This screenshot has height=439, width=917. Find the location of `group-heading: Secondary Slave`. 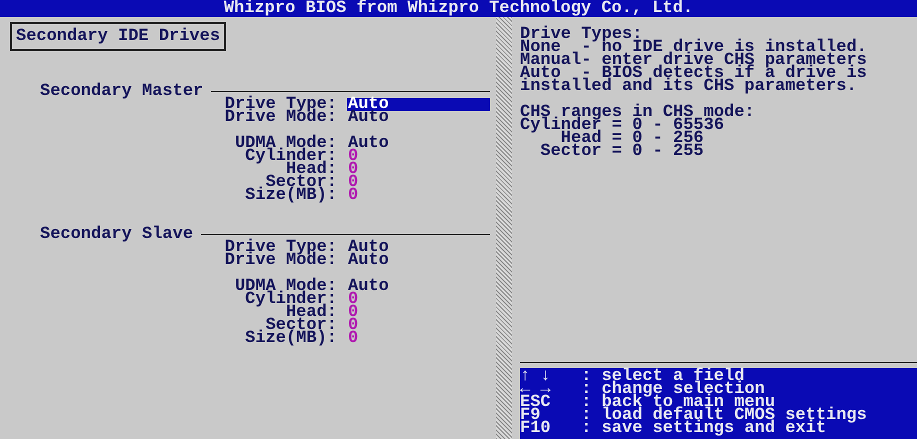

group-heading: Secondary Slave is located at coordinates (117, 234).